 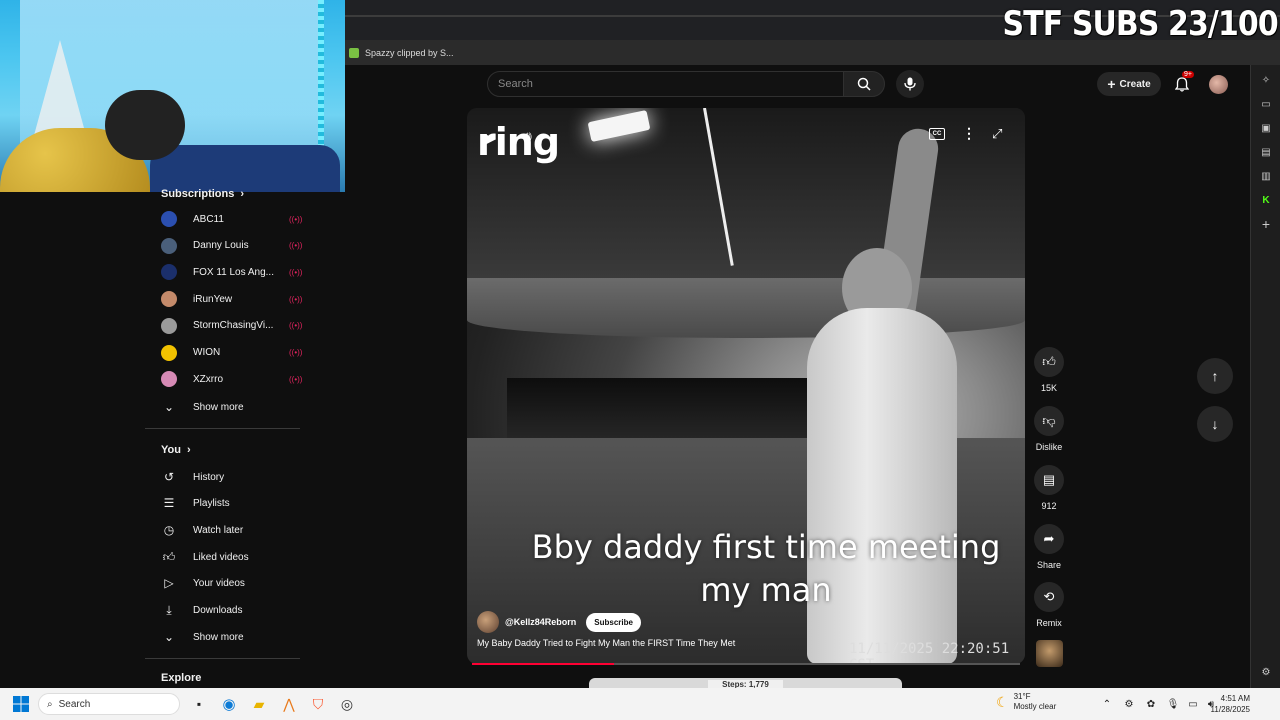 I want to click on you-title: You, so click(x=171, y=450).